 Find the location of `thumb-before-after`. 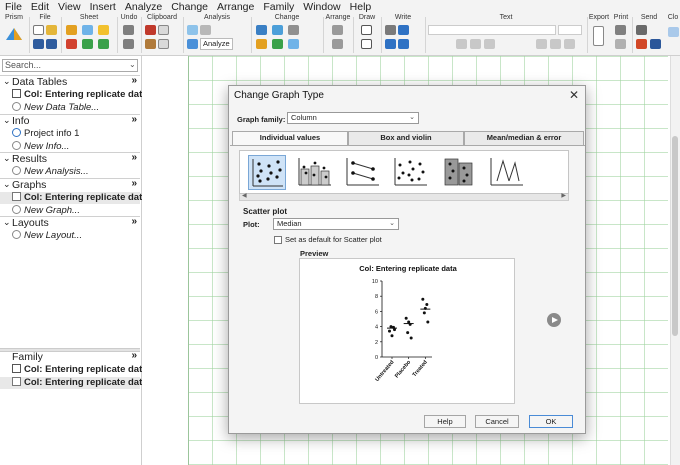

thumb-before-after is located at coordinates (363, 172).